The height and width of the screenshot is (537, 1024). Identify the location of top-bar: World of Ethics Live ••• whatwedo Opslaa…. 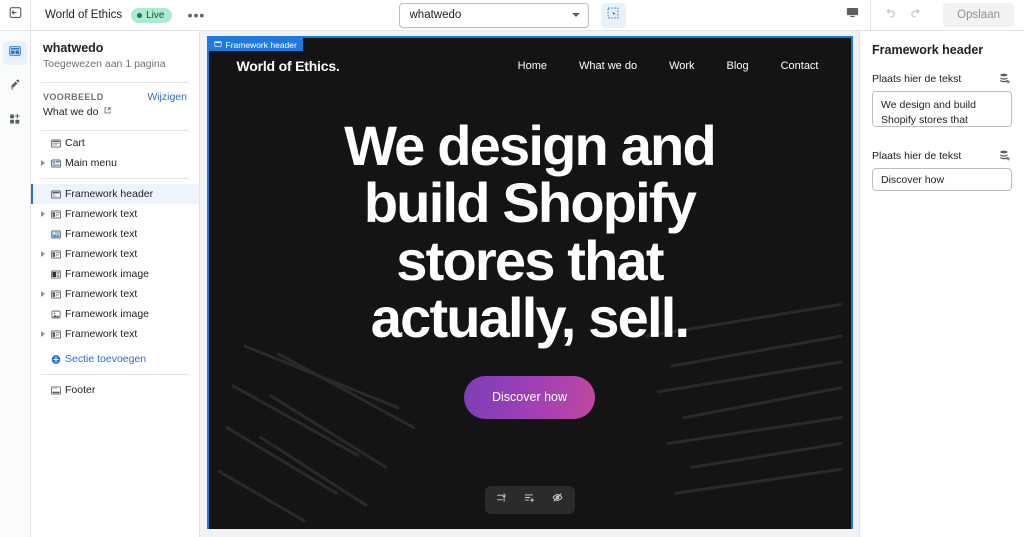
(512, 15).